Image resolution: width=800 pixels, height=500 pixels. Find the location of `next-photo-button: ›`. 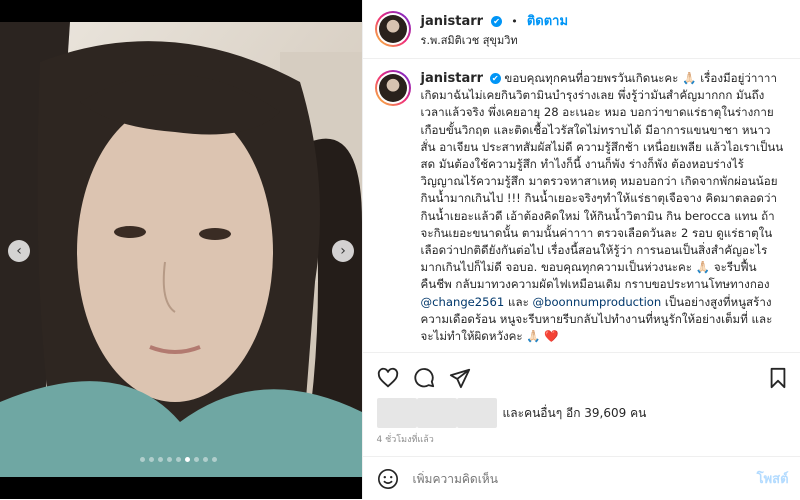

next-photo-button: › is located at coordinates (343, 251).